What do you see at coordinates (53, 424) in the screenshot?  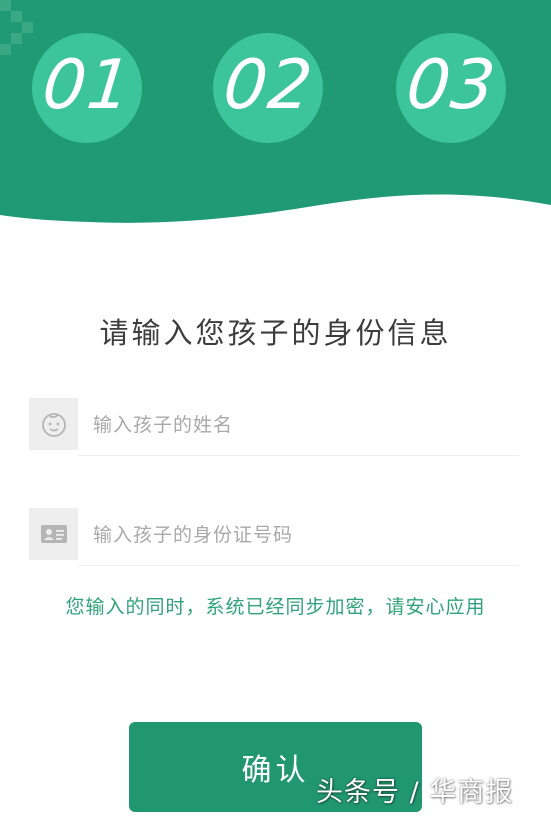 I see `child-face-icon` at bounding box center [53, 424].